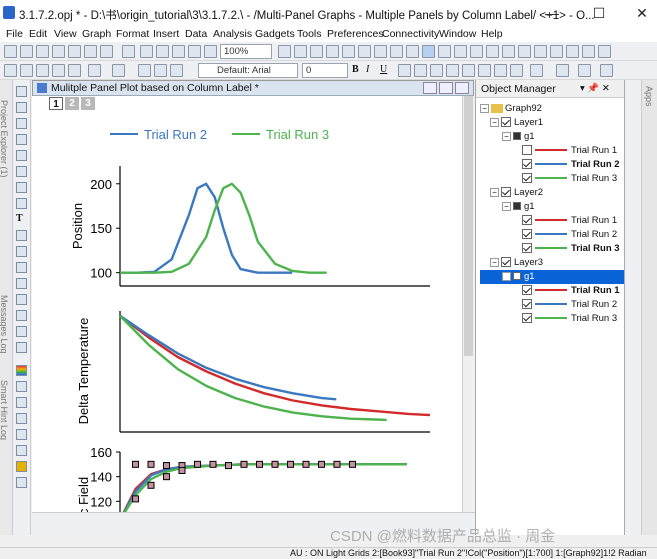  I want to click on new-project-icon, so click(10, 51).